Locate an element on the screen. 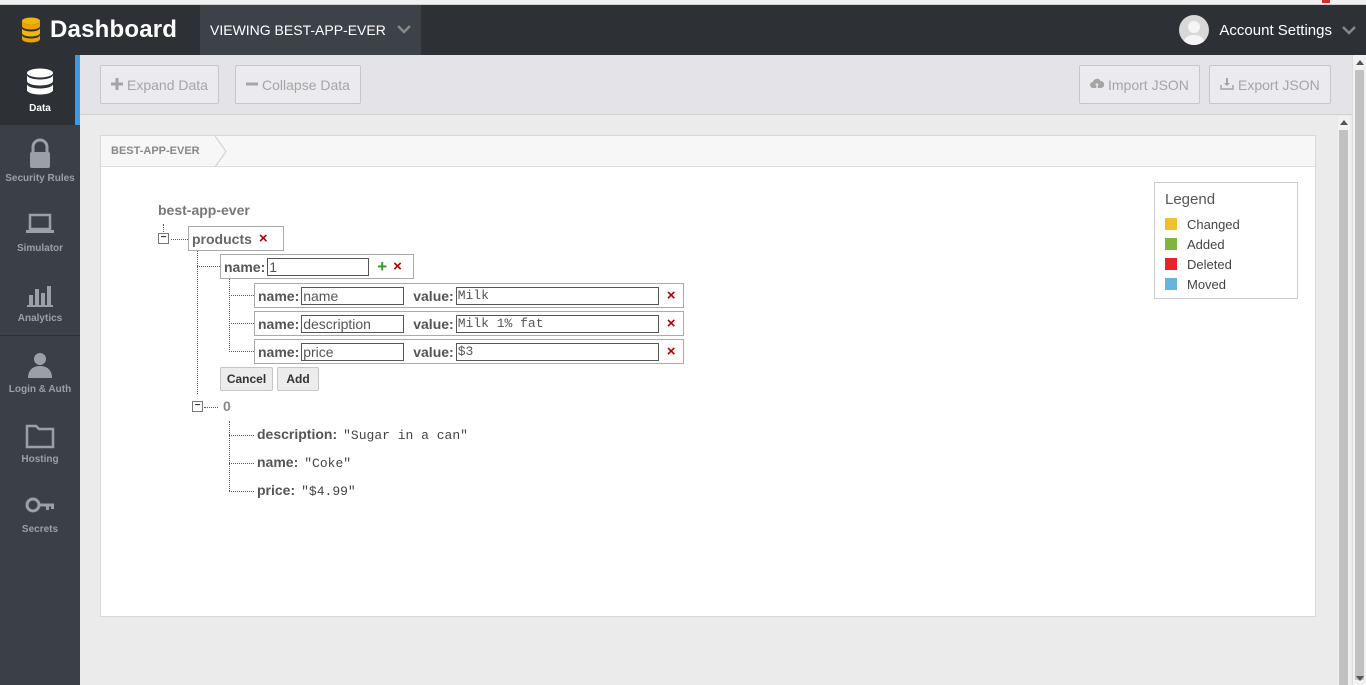  user-icon is located at coordinates (40, 365).